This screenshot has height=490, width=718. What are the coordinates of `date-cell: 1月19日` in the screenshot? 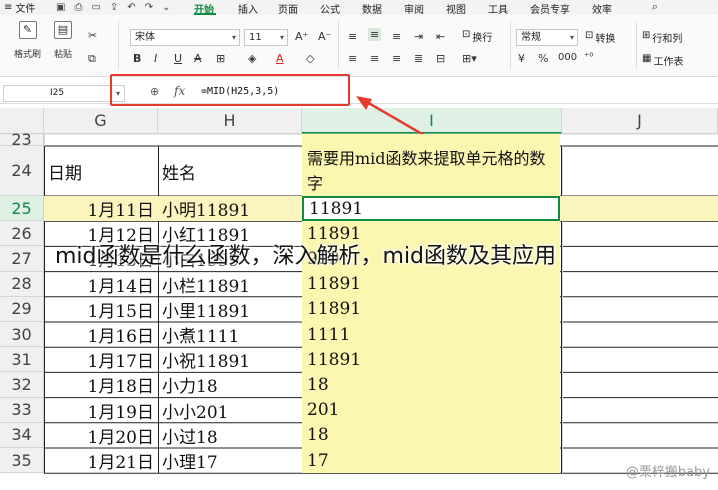 It's located at (101, 410).